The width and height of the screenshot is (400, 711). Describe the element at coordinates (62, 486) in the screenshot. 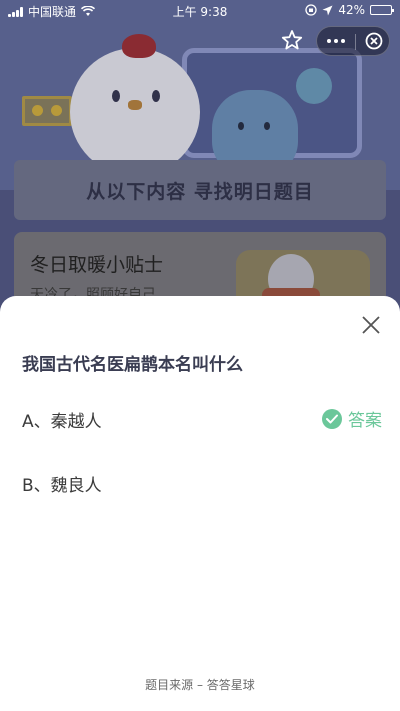

I see `option-label: B、魏良人` at that location.